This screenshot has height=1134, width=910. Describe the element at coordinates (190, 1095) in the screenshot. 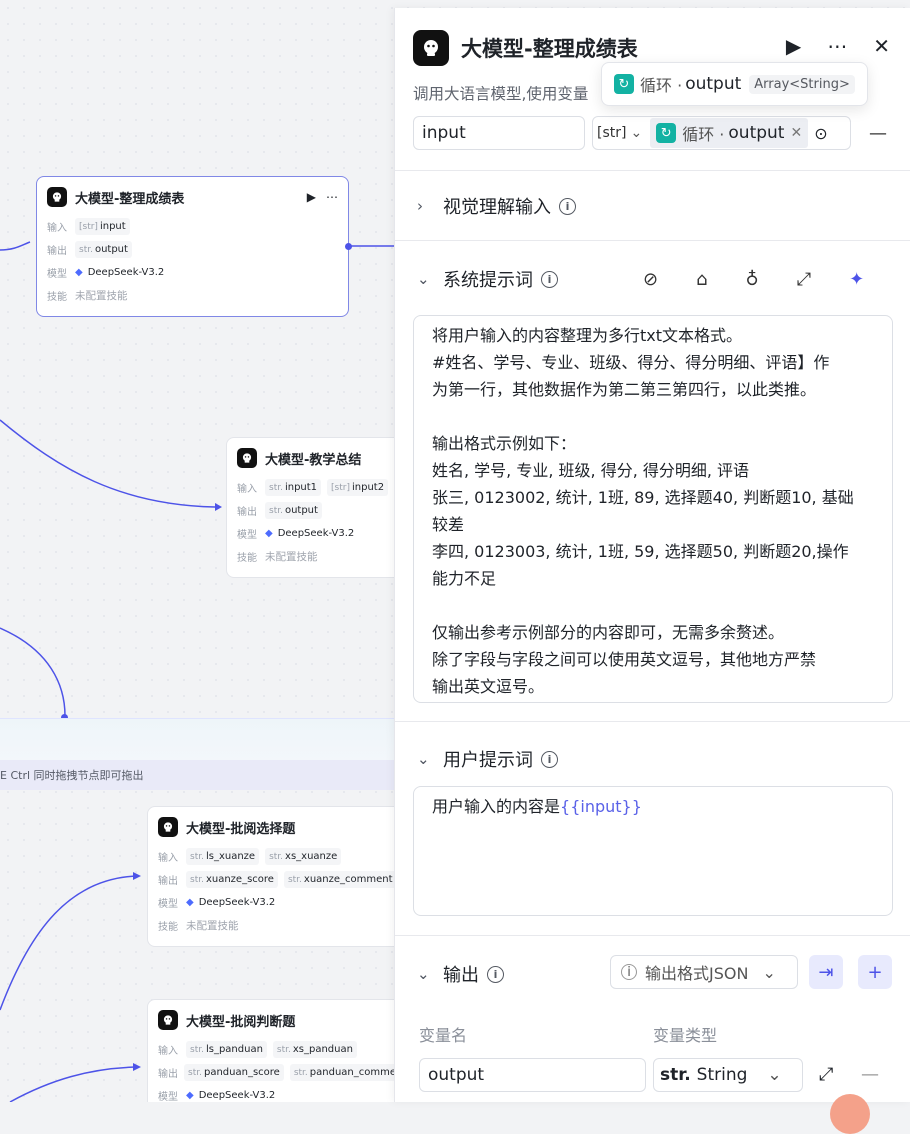

I see `deepseek-whale-icon: ◆` at that location.